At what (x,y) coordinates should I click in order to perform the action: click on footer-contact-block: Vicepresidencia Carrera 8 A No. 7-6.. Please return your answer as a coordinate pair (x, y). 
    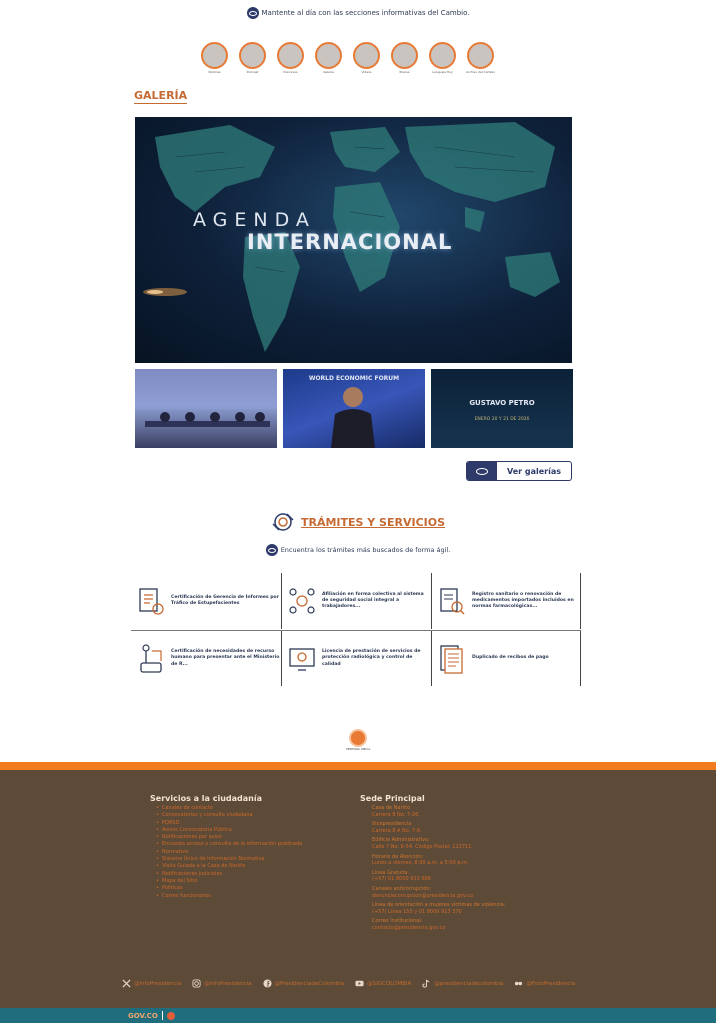
    Looking at the image, I should click on (466, 827).